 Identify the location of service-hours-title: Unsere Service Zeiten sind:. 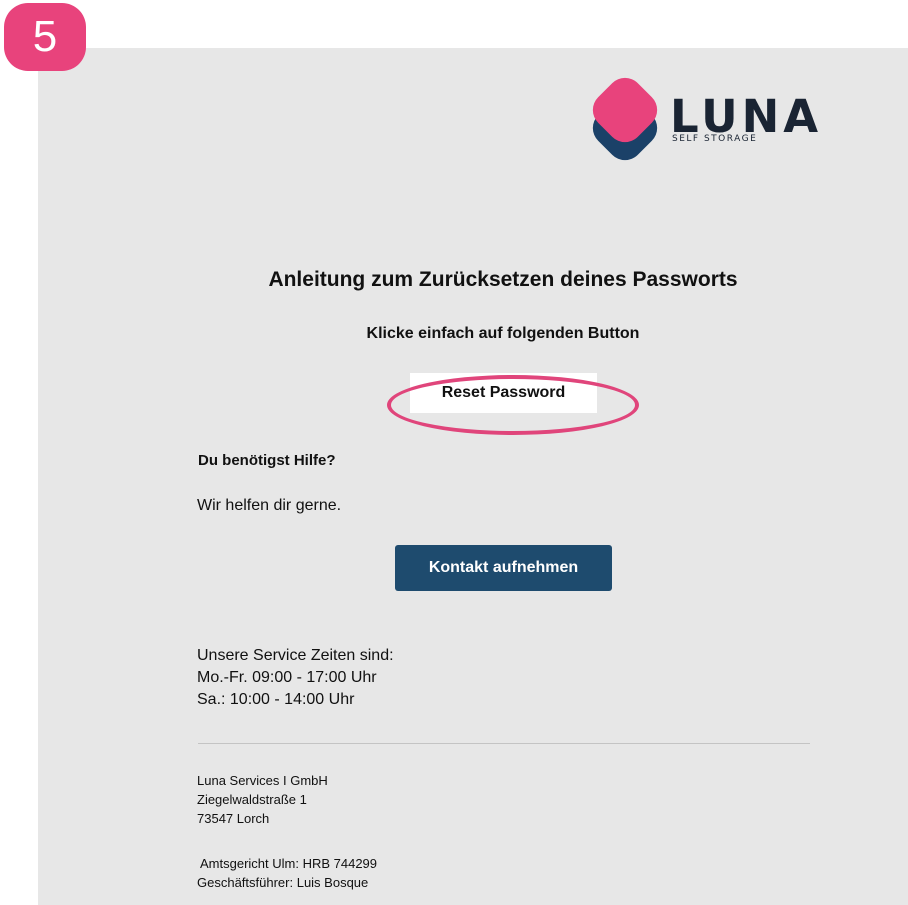
(295, 655).